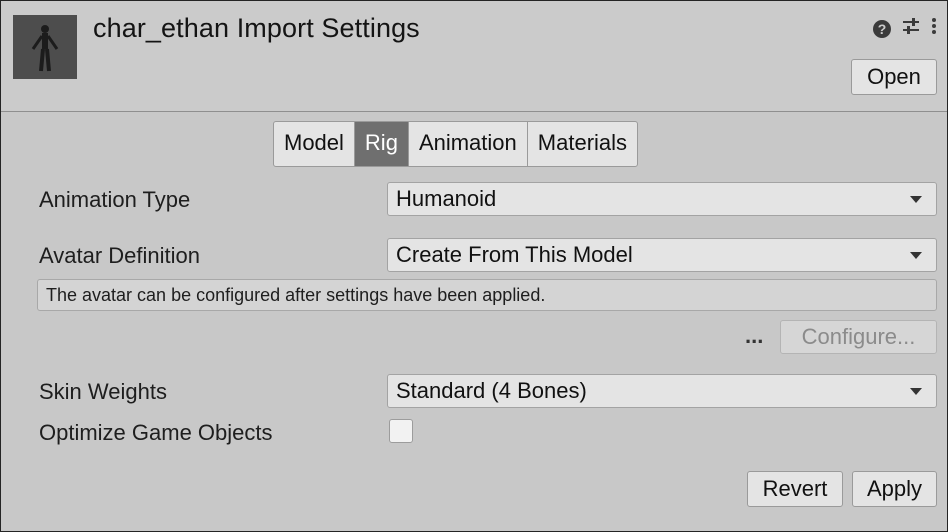 The height and width of the screenshot is (532, 948). Describe the element at coordinates (256, 28) in the screenshot. I see `inspector-title: char_ethan Import Settings` at that location.